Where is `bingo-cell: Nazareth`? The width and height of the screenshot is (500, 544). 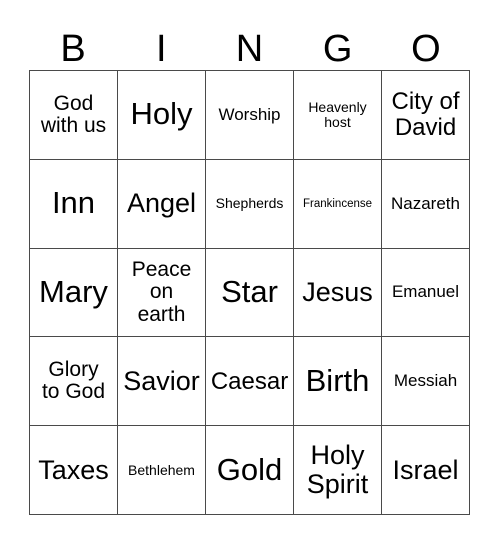
bingo-cell: Nazareth is located at coordinates (426, 204).